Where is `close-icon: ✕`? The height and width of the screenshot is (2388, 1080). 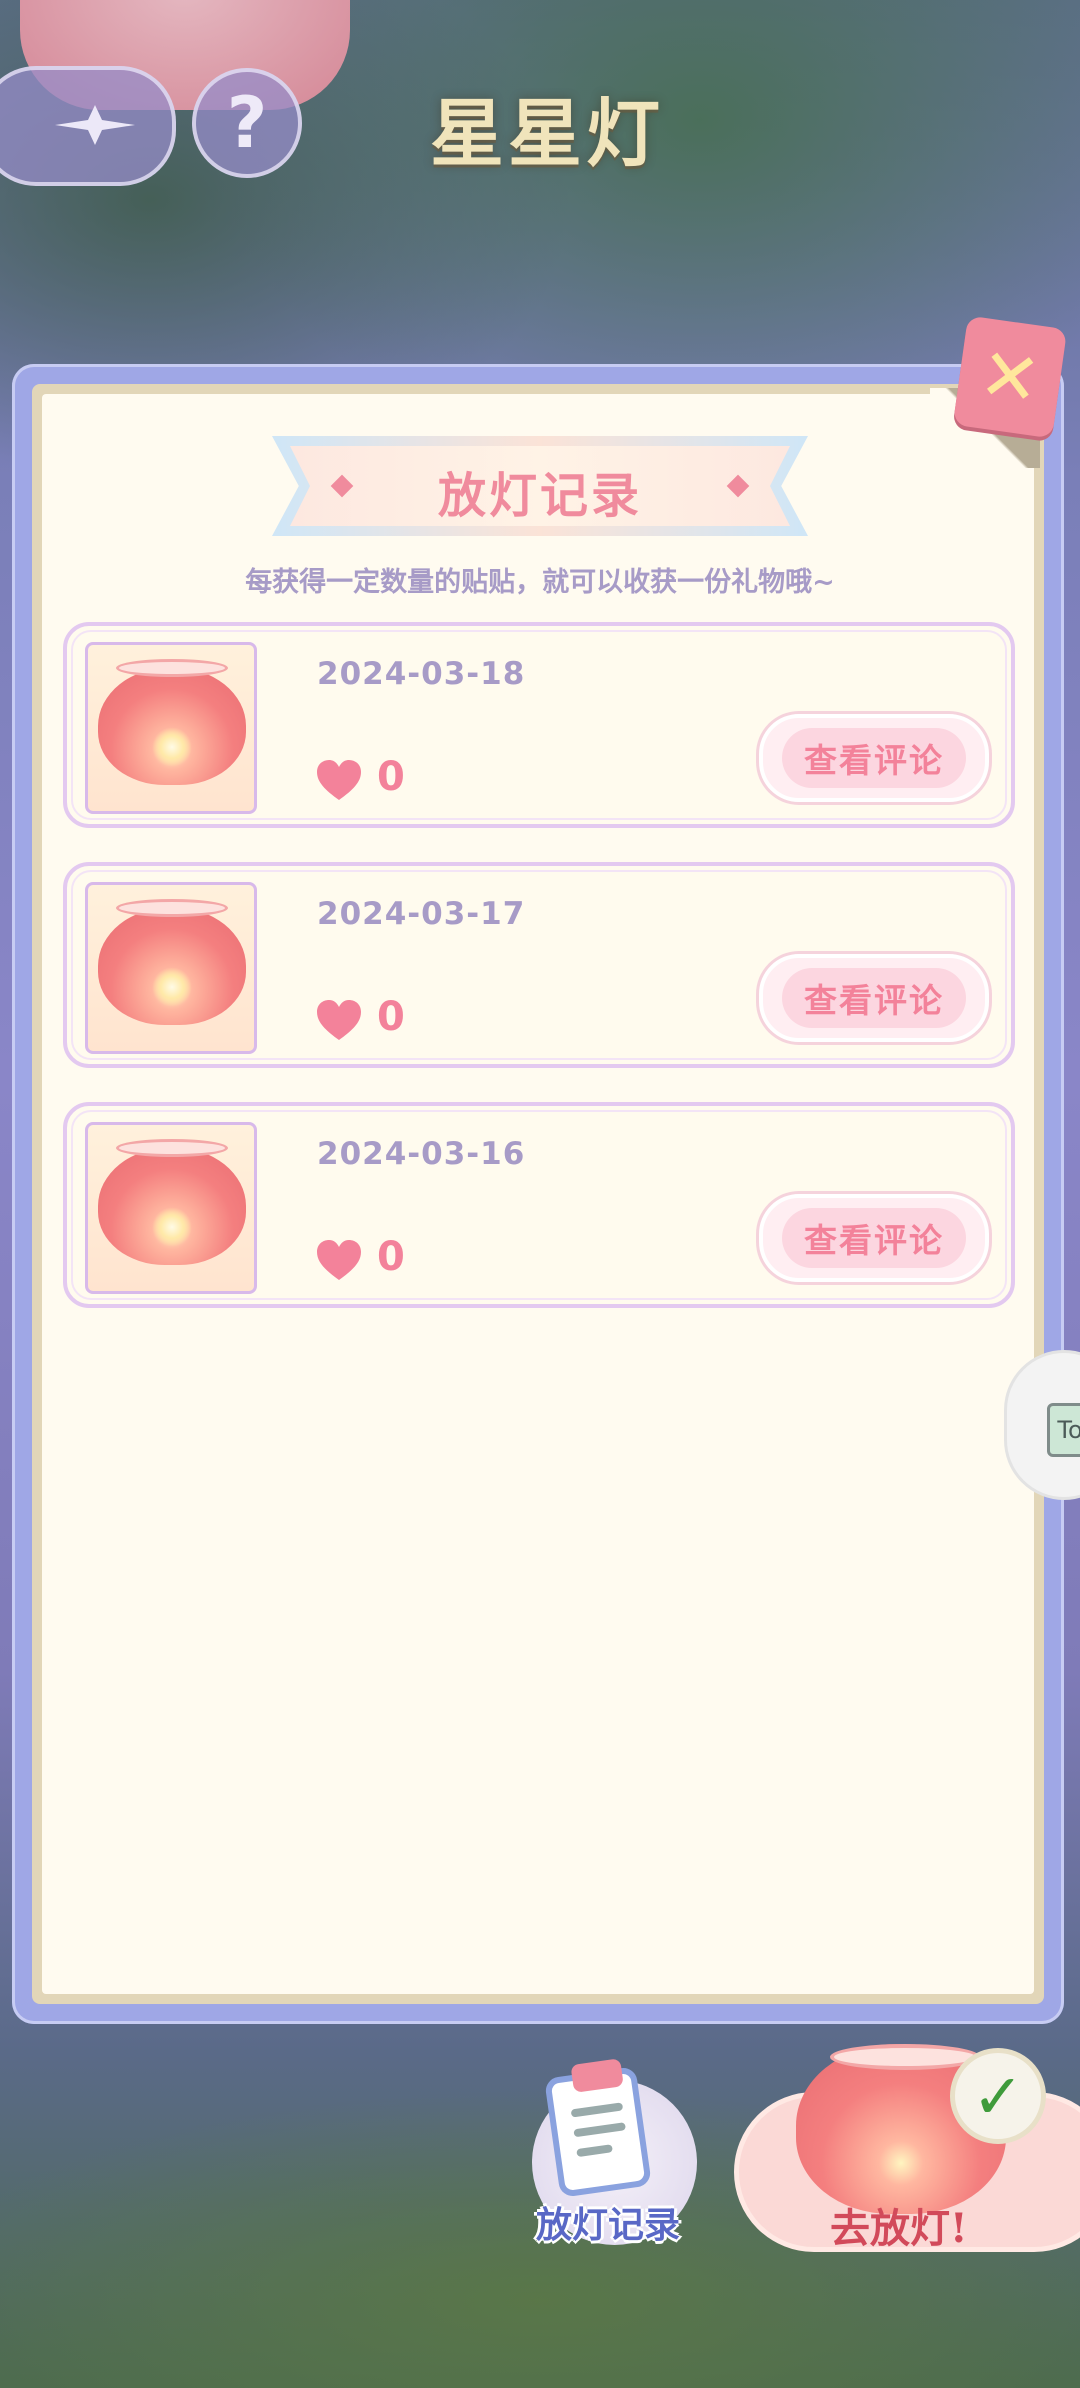
close-icon: ✕ is located at coordinates (1010, 377).